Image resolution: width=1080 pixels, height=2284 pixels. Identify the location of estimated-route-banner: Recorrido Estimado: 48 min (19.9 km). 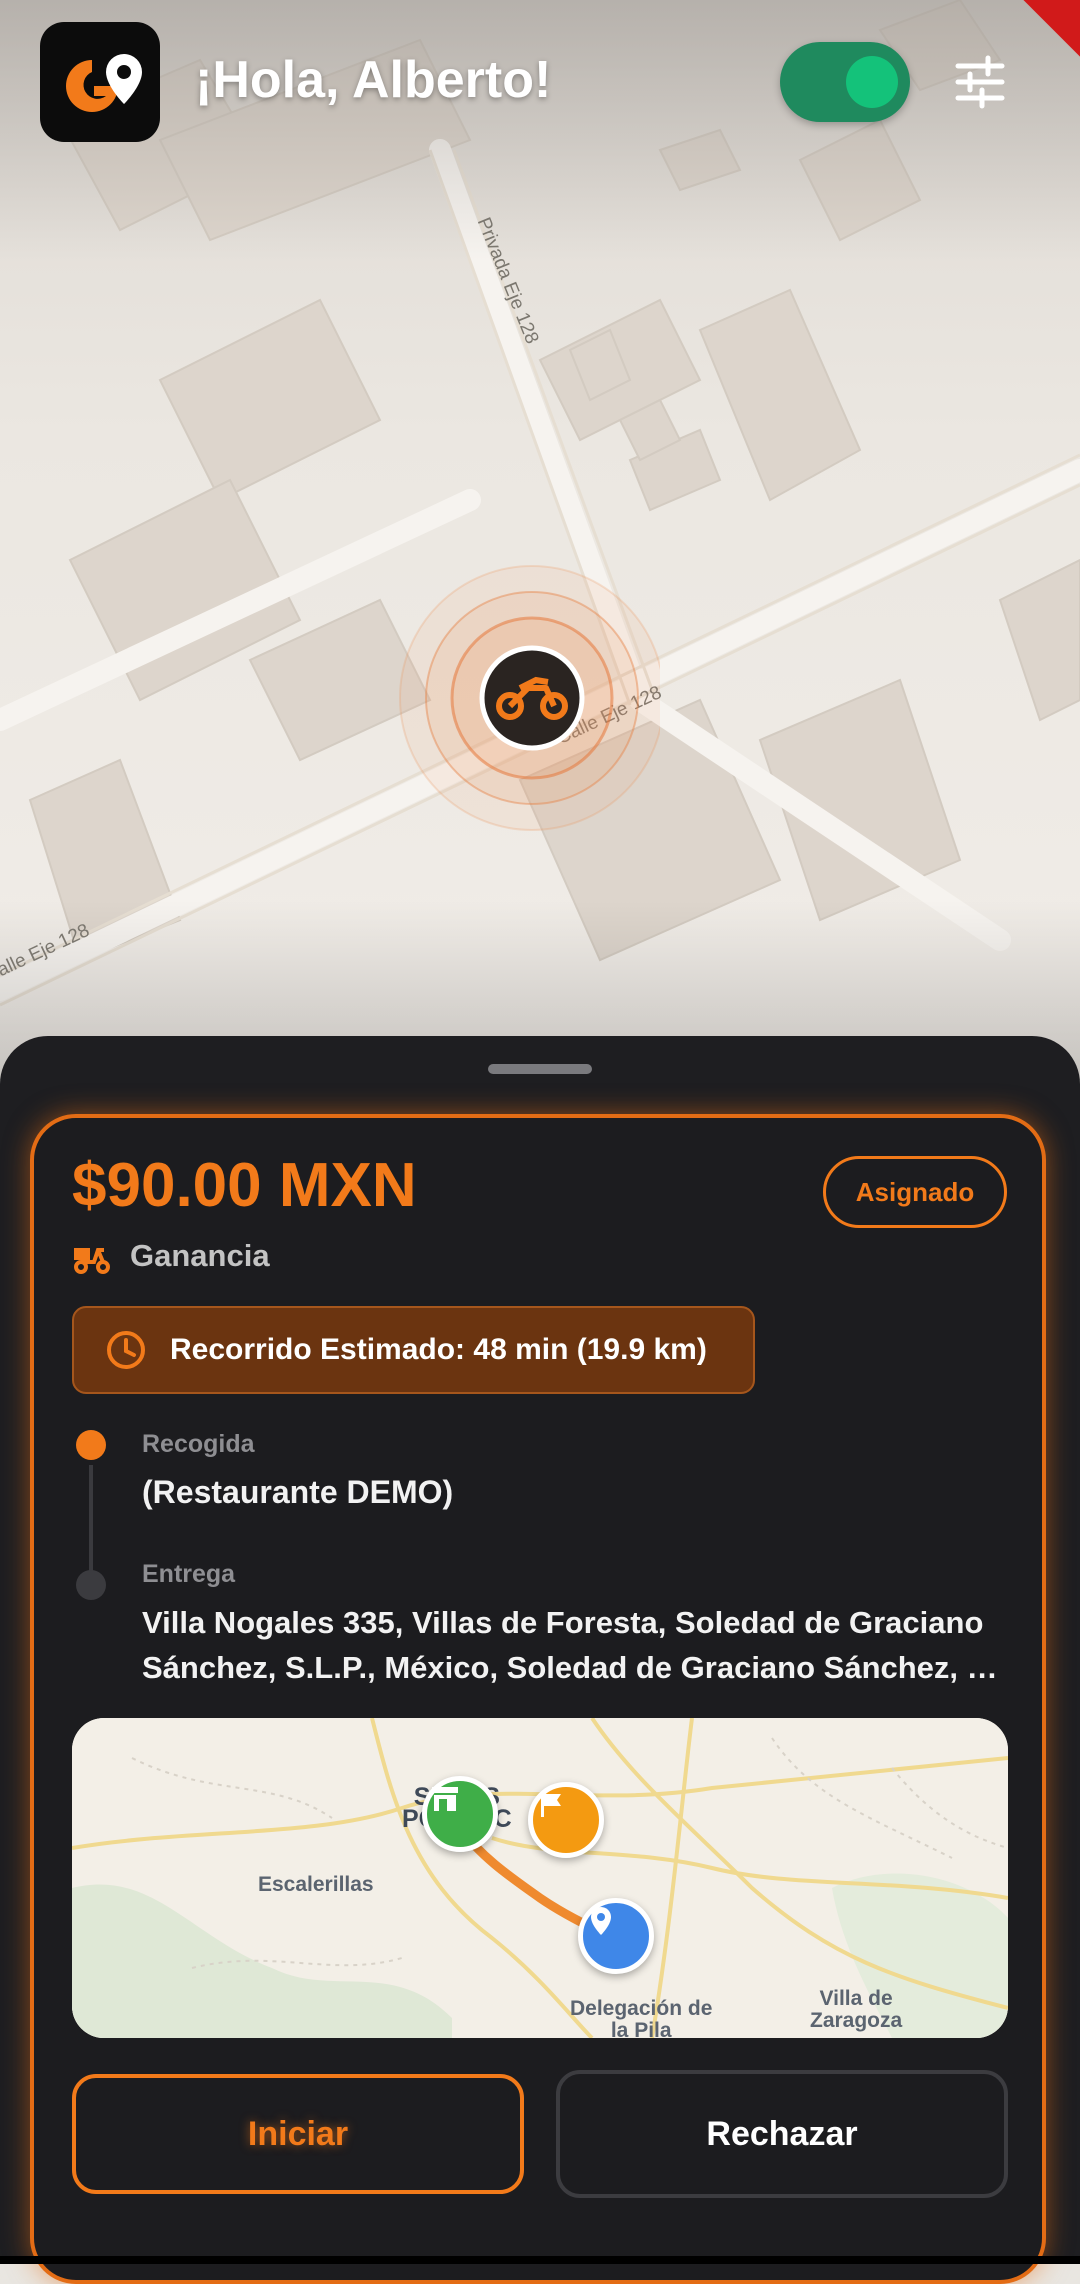
(413, 1350).